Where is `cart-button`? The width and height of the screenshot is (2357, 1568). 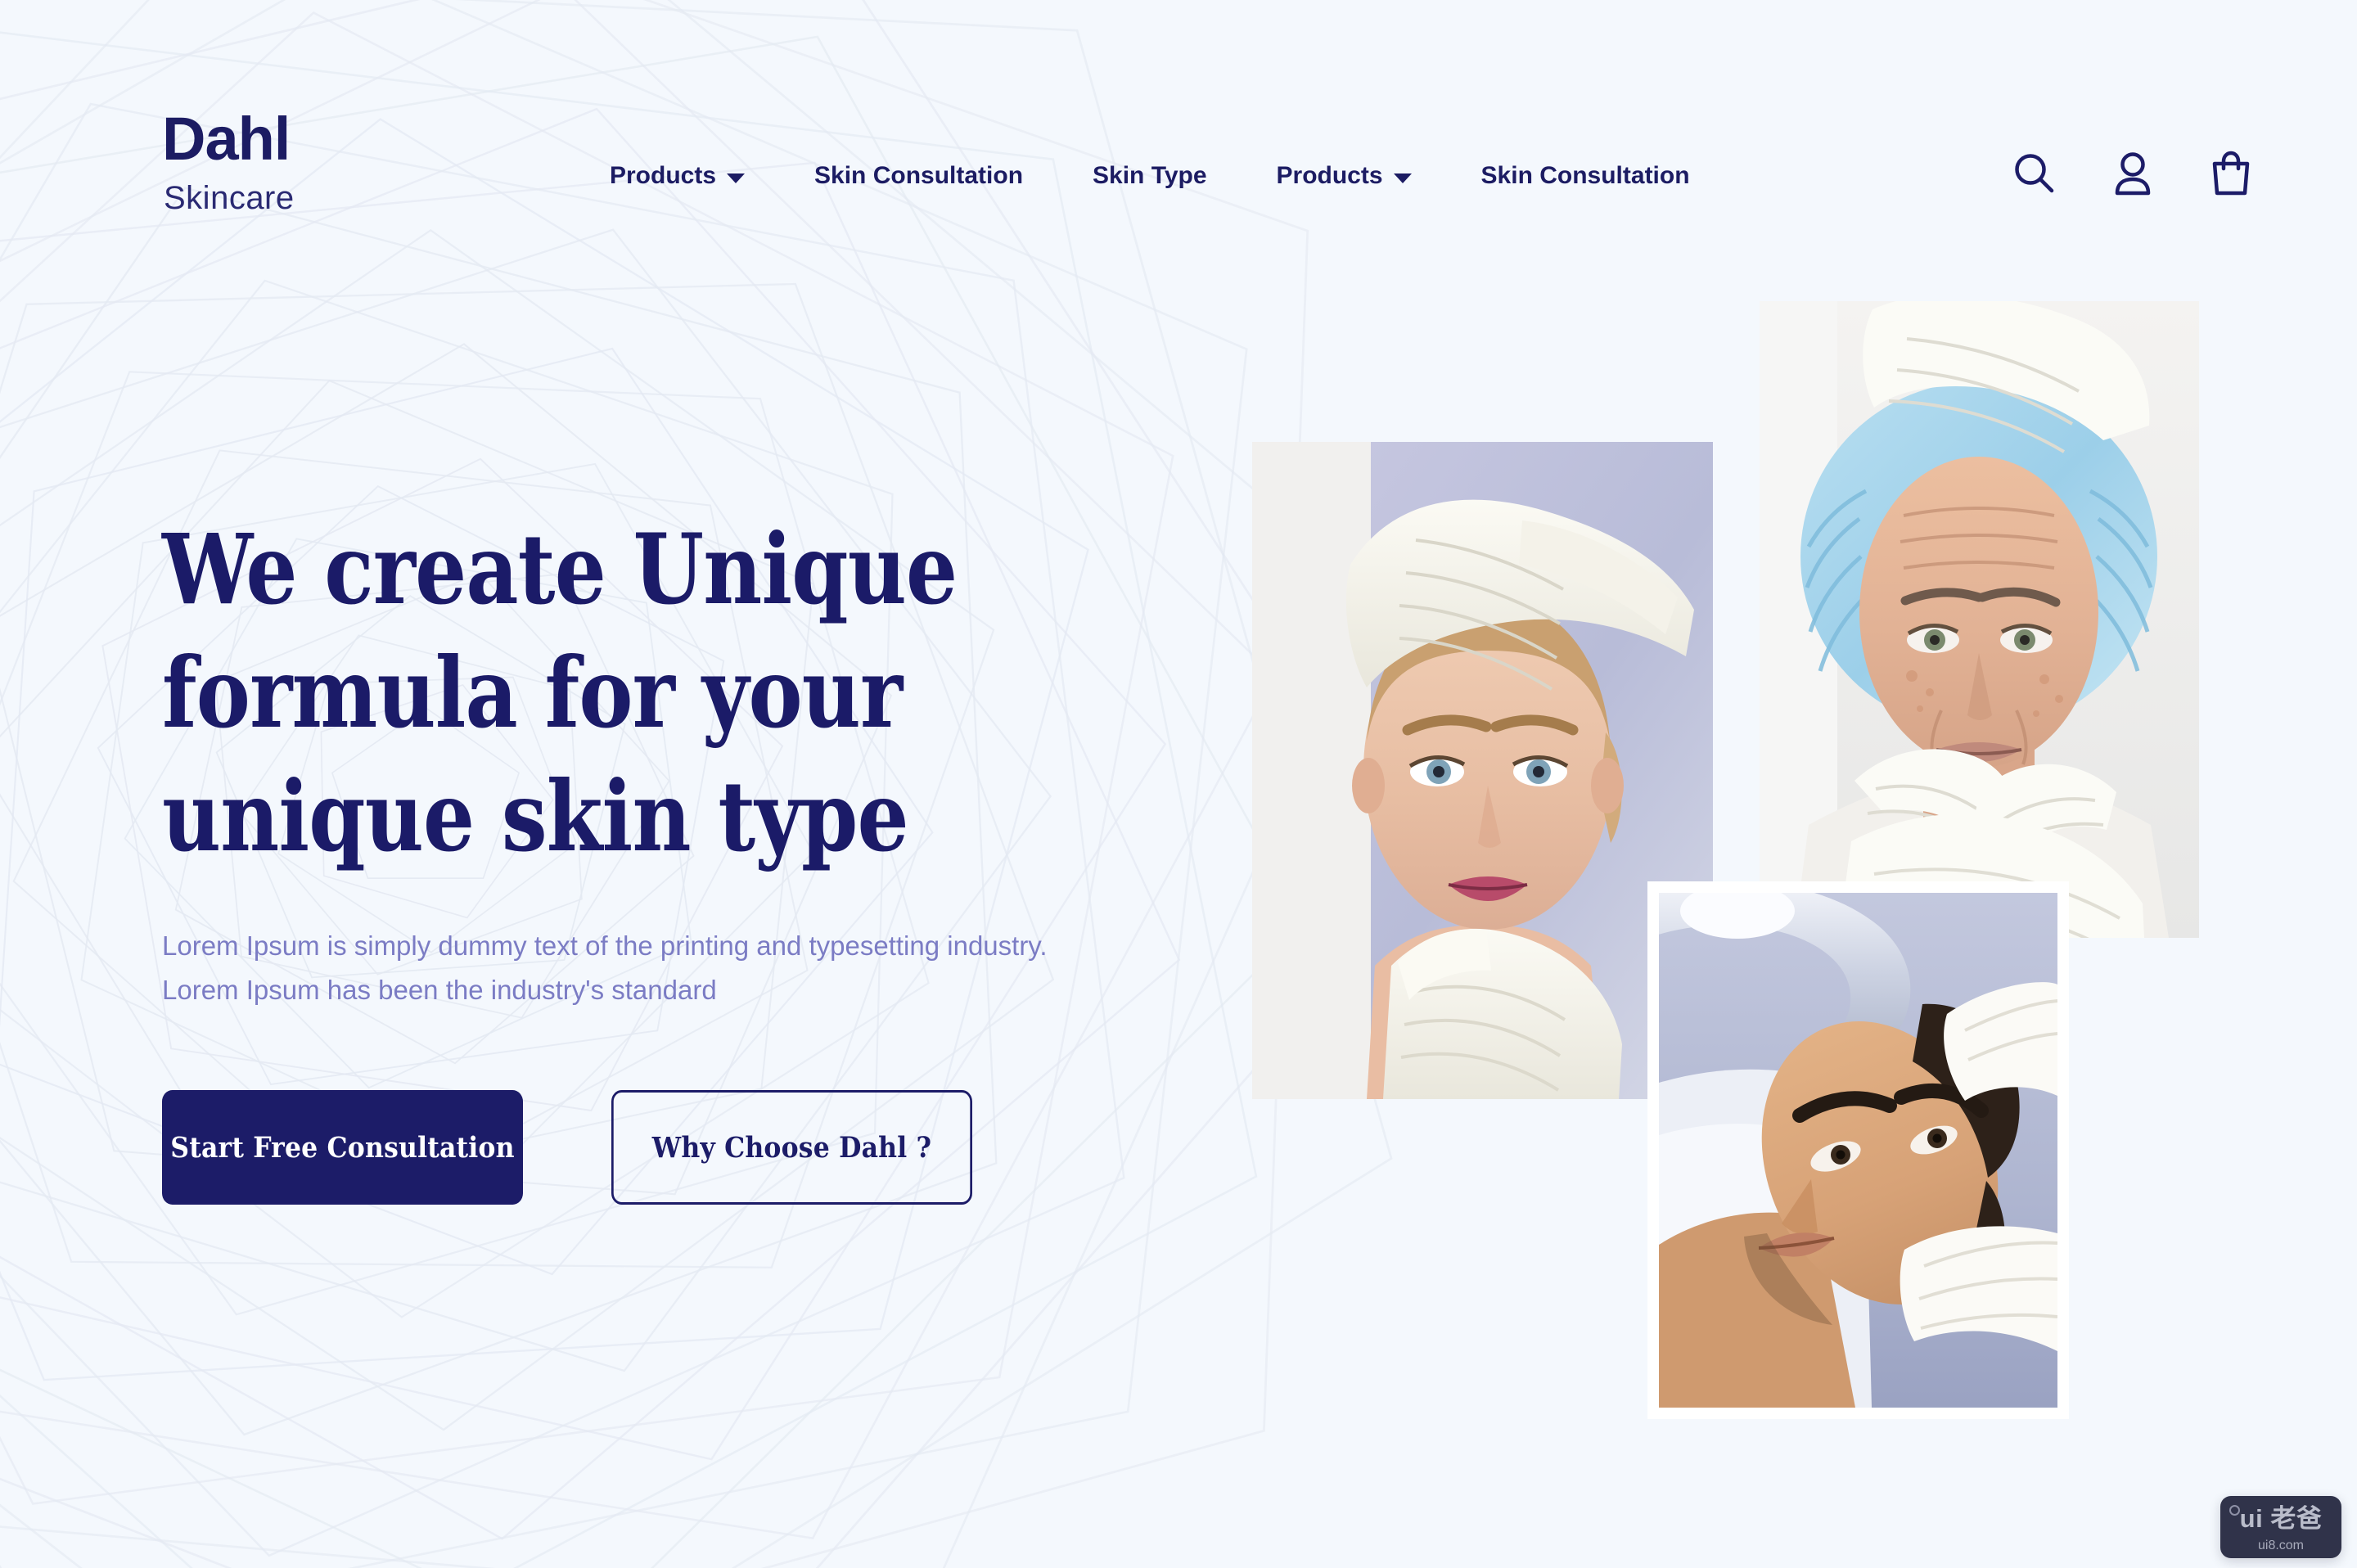 cart-button is located at coordinates (2231, 174).